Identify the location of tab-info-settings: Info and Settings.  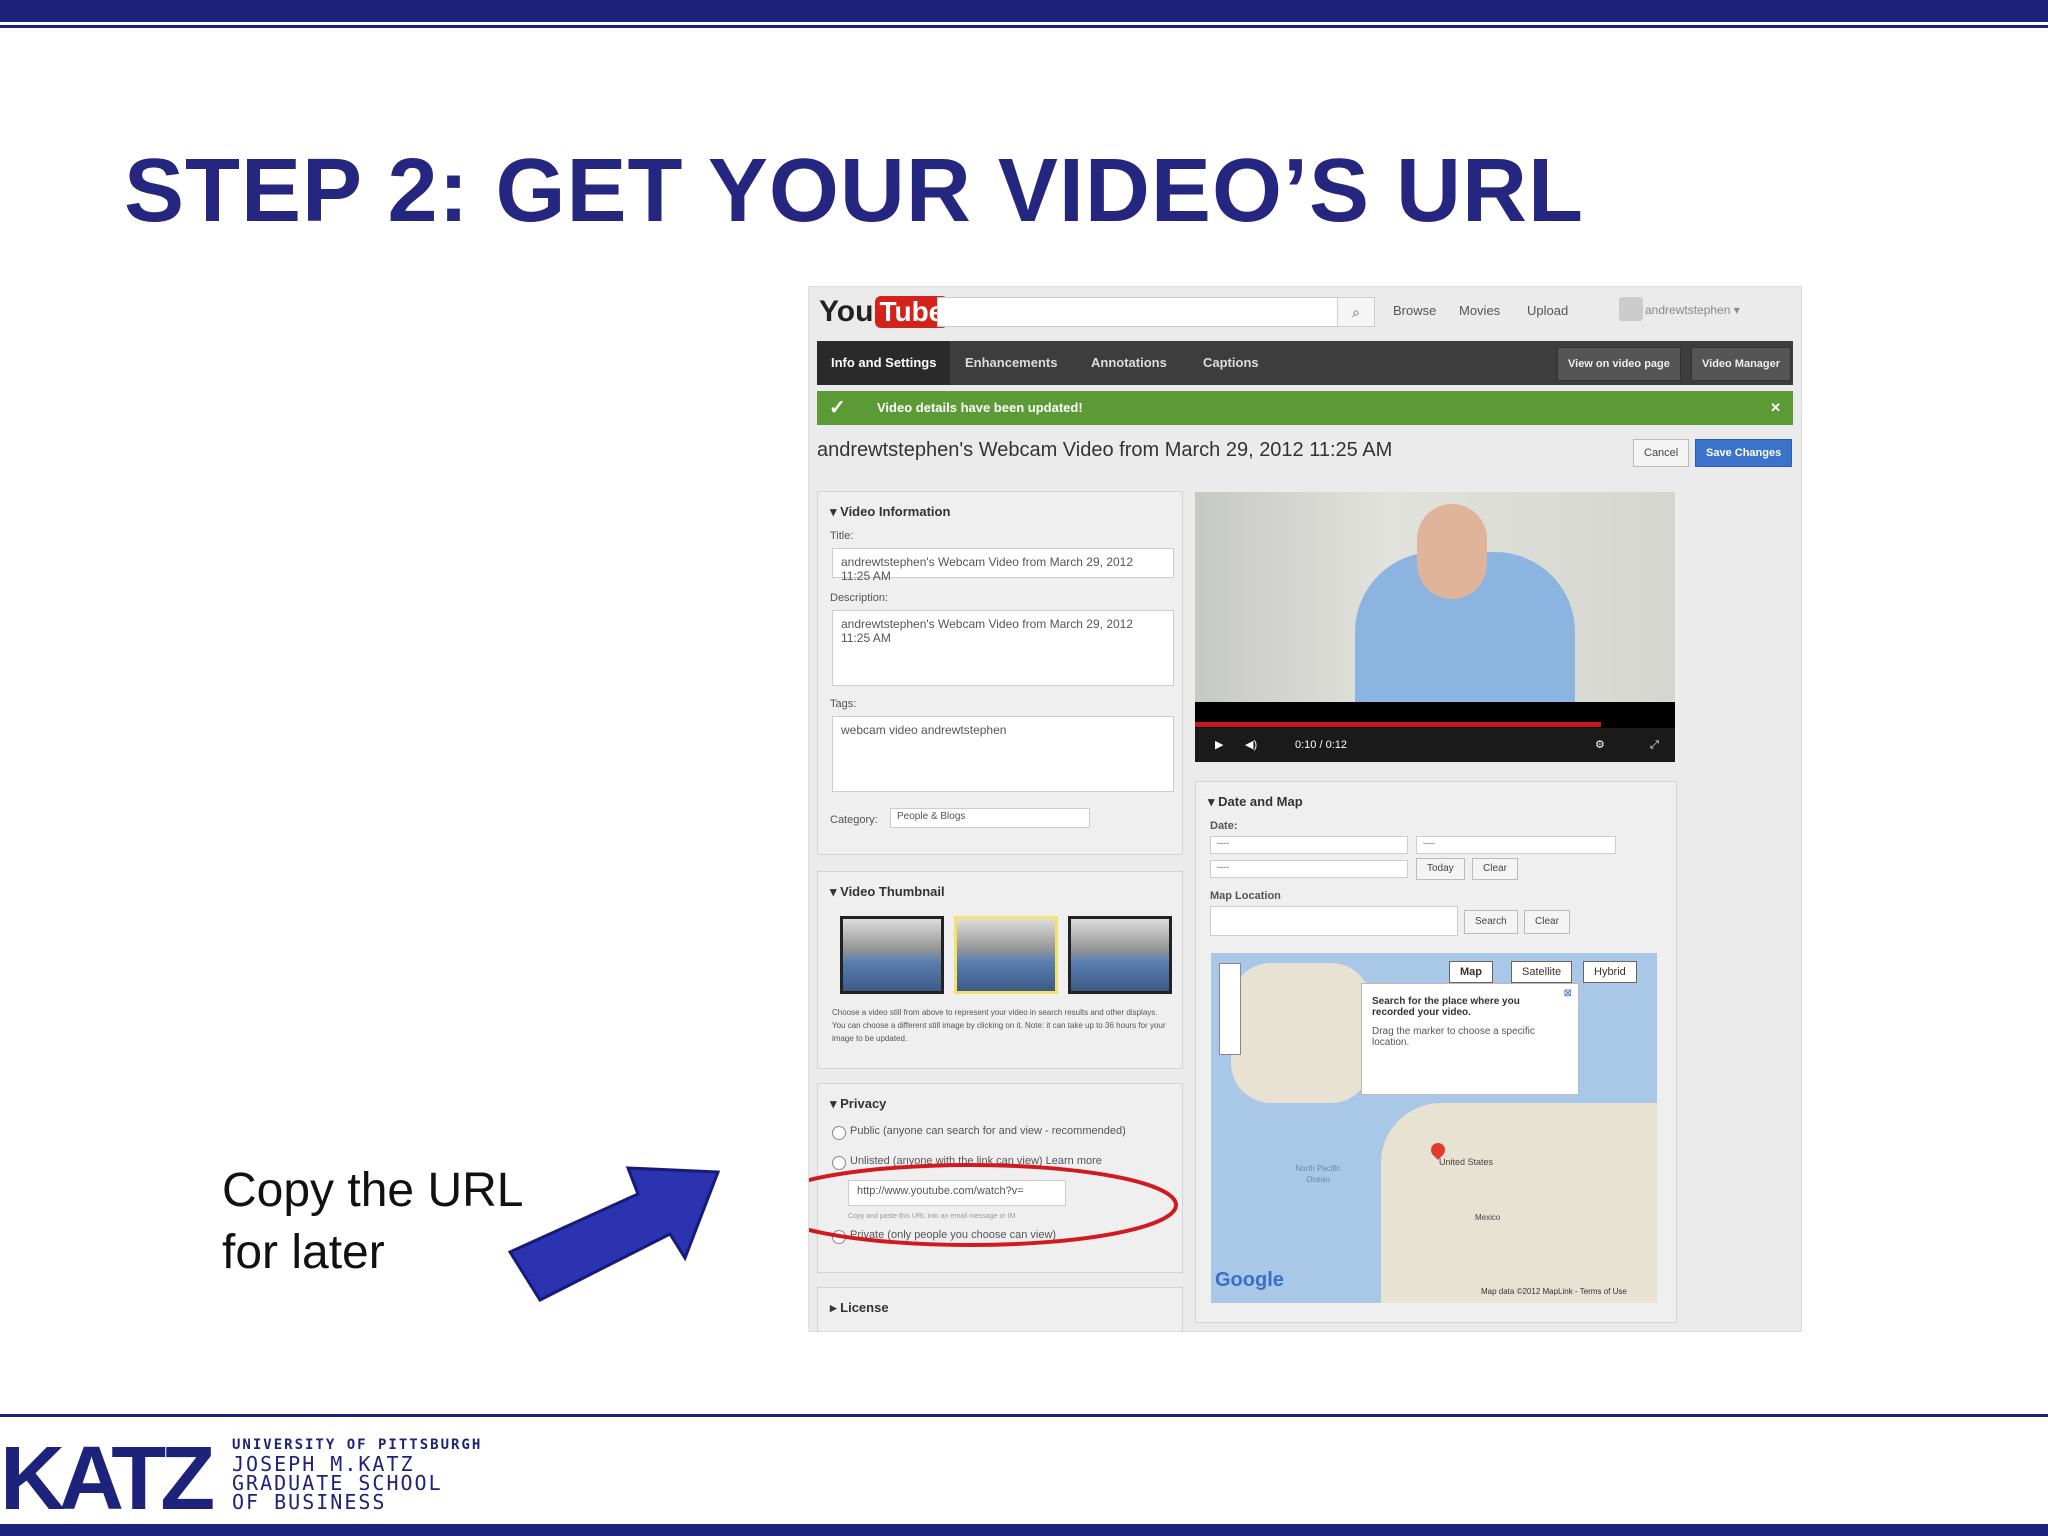
(884, 363).